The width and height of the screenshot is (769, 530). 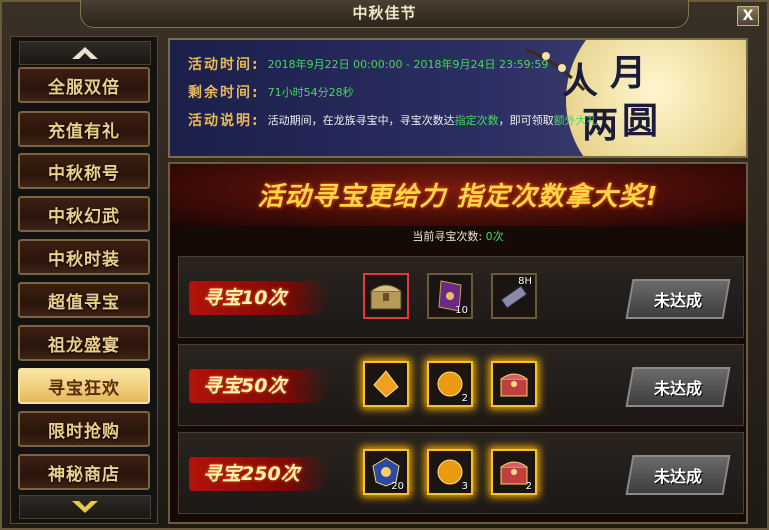 I want to click on scroll-up-button, so click(x=85, y=53).